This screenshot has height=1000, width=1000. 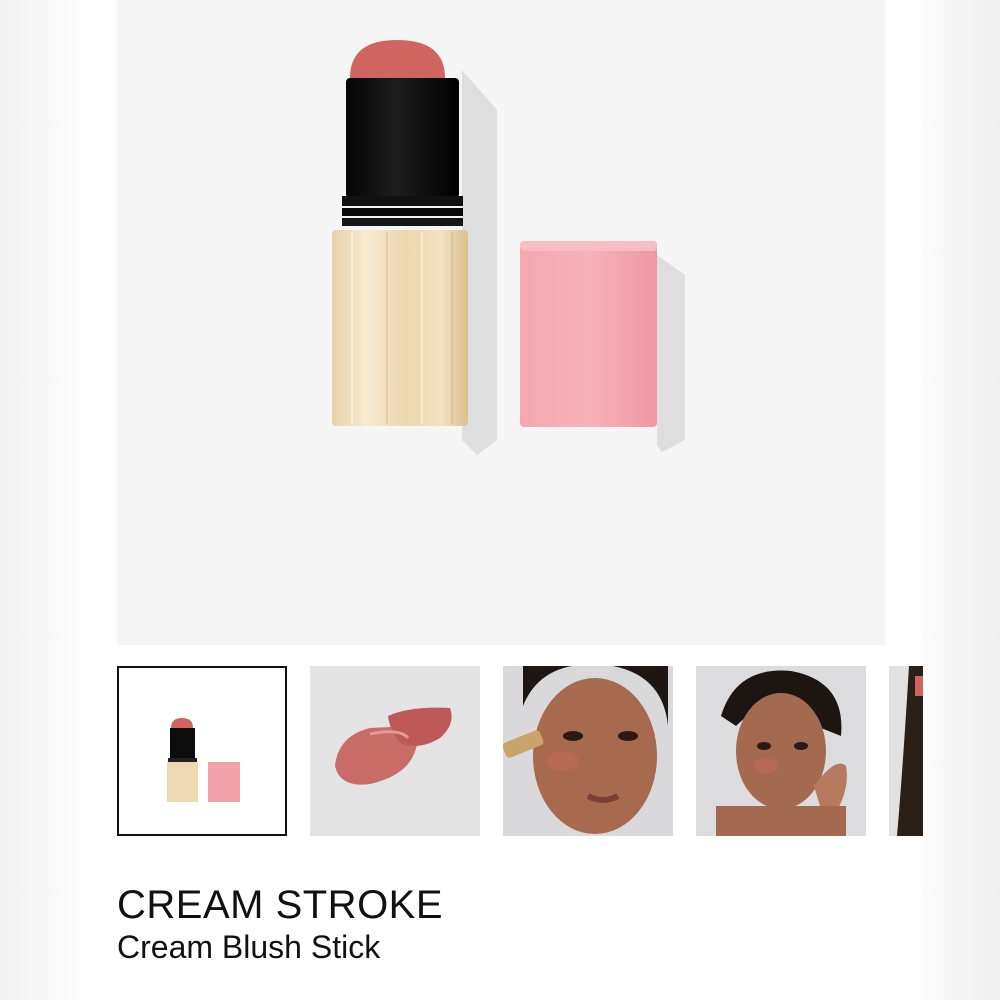 I want to click on thumbnail-model-applying, so click(x=588, y=751).